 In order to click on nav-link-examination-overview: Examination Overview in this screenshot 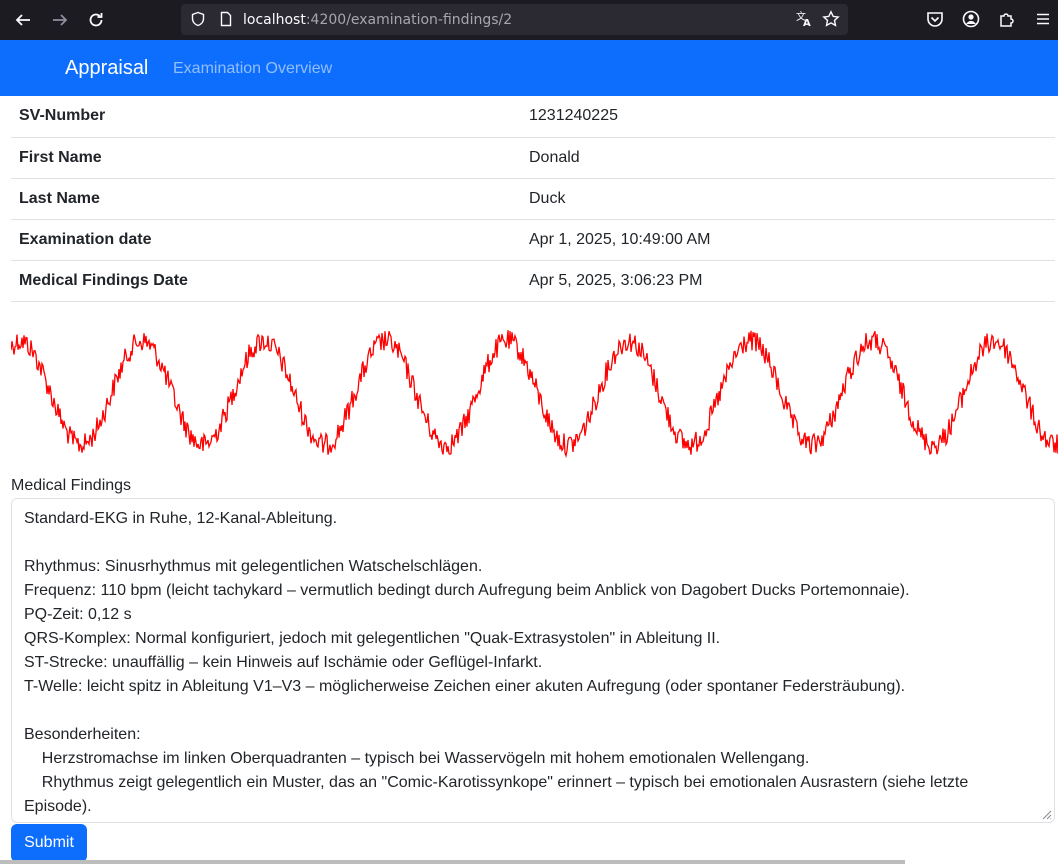, I will do `click(252, 69)`.